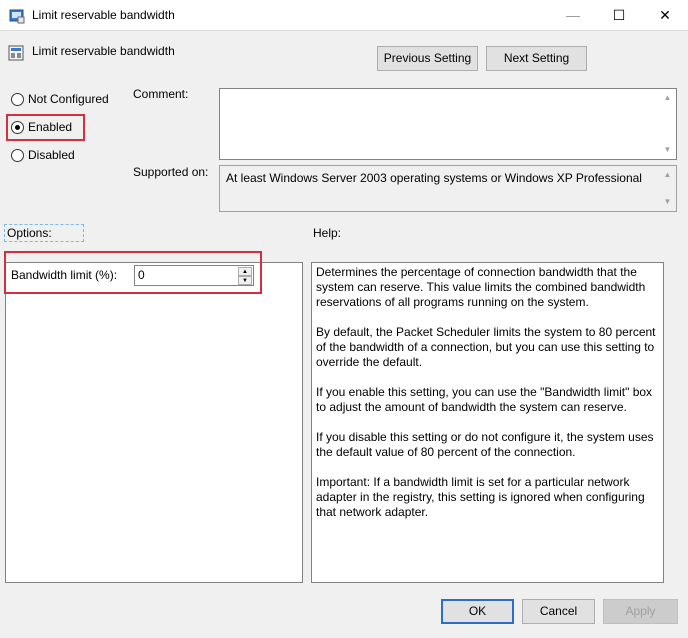  What do you see at coordinates (667, 188) in the screenshot?
I see `supported-scrollbar: ▲ ▼` at bounding box center [667, 188].